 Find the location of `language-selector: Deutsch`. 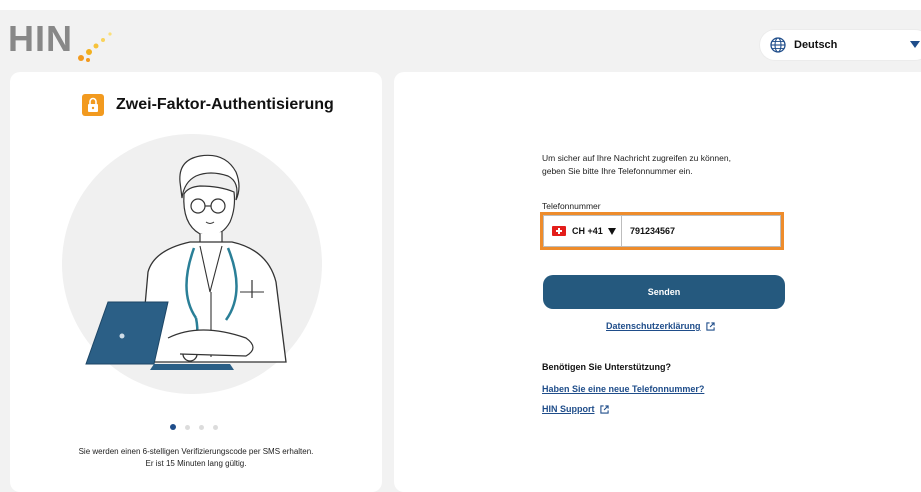

language-selector: Deutsch is located at coordinates (840, 45).